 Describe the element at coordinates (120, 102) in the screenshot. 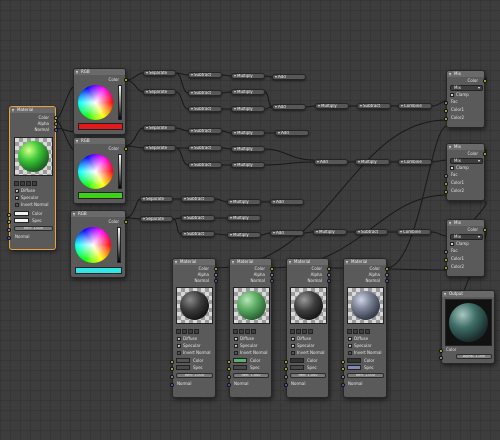

I see `value-slider` at that location.